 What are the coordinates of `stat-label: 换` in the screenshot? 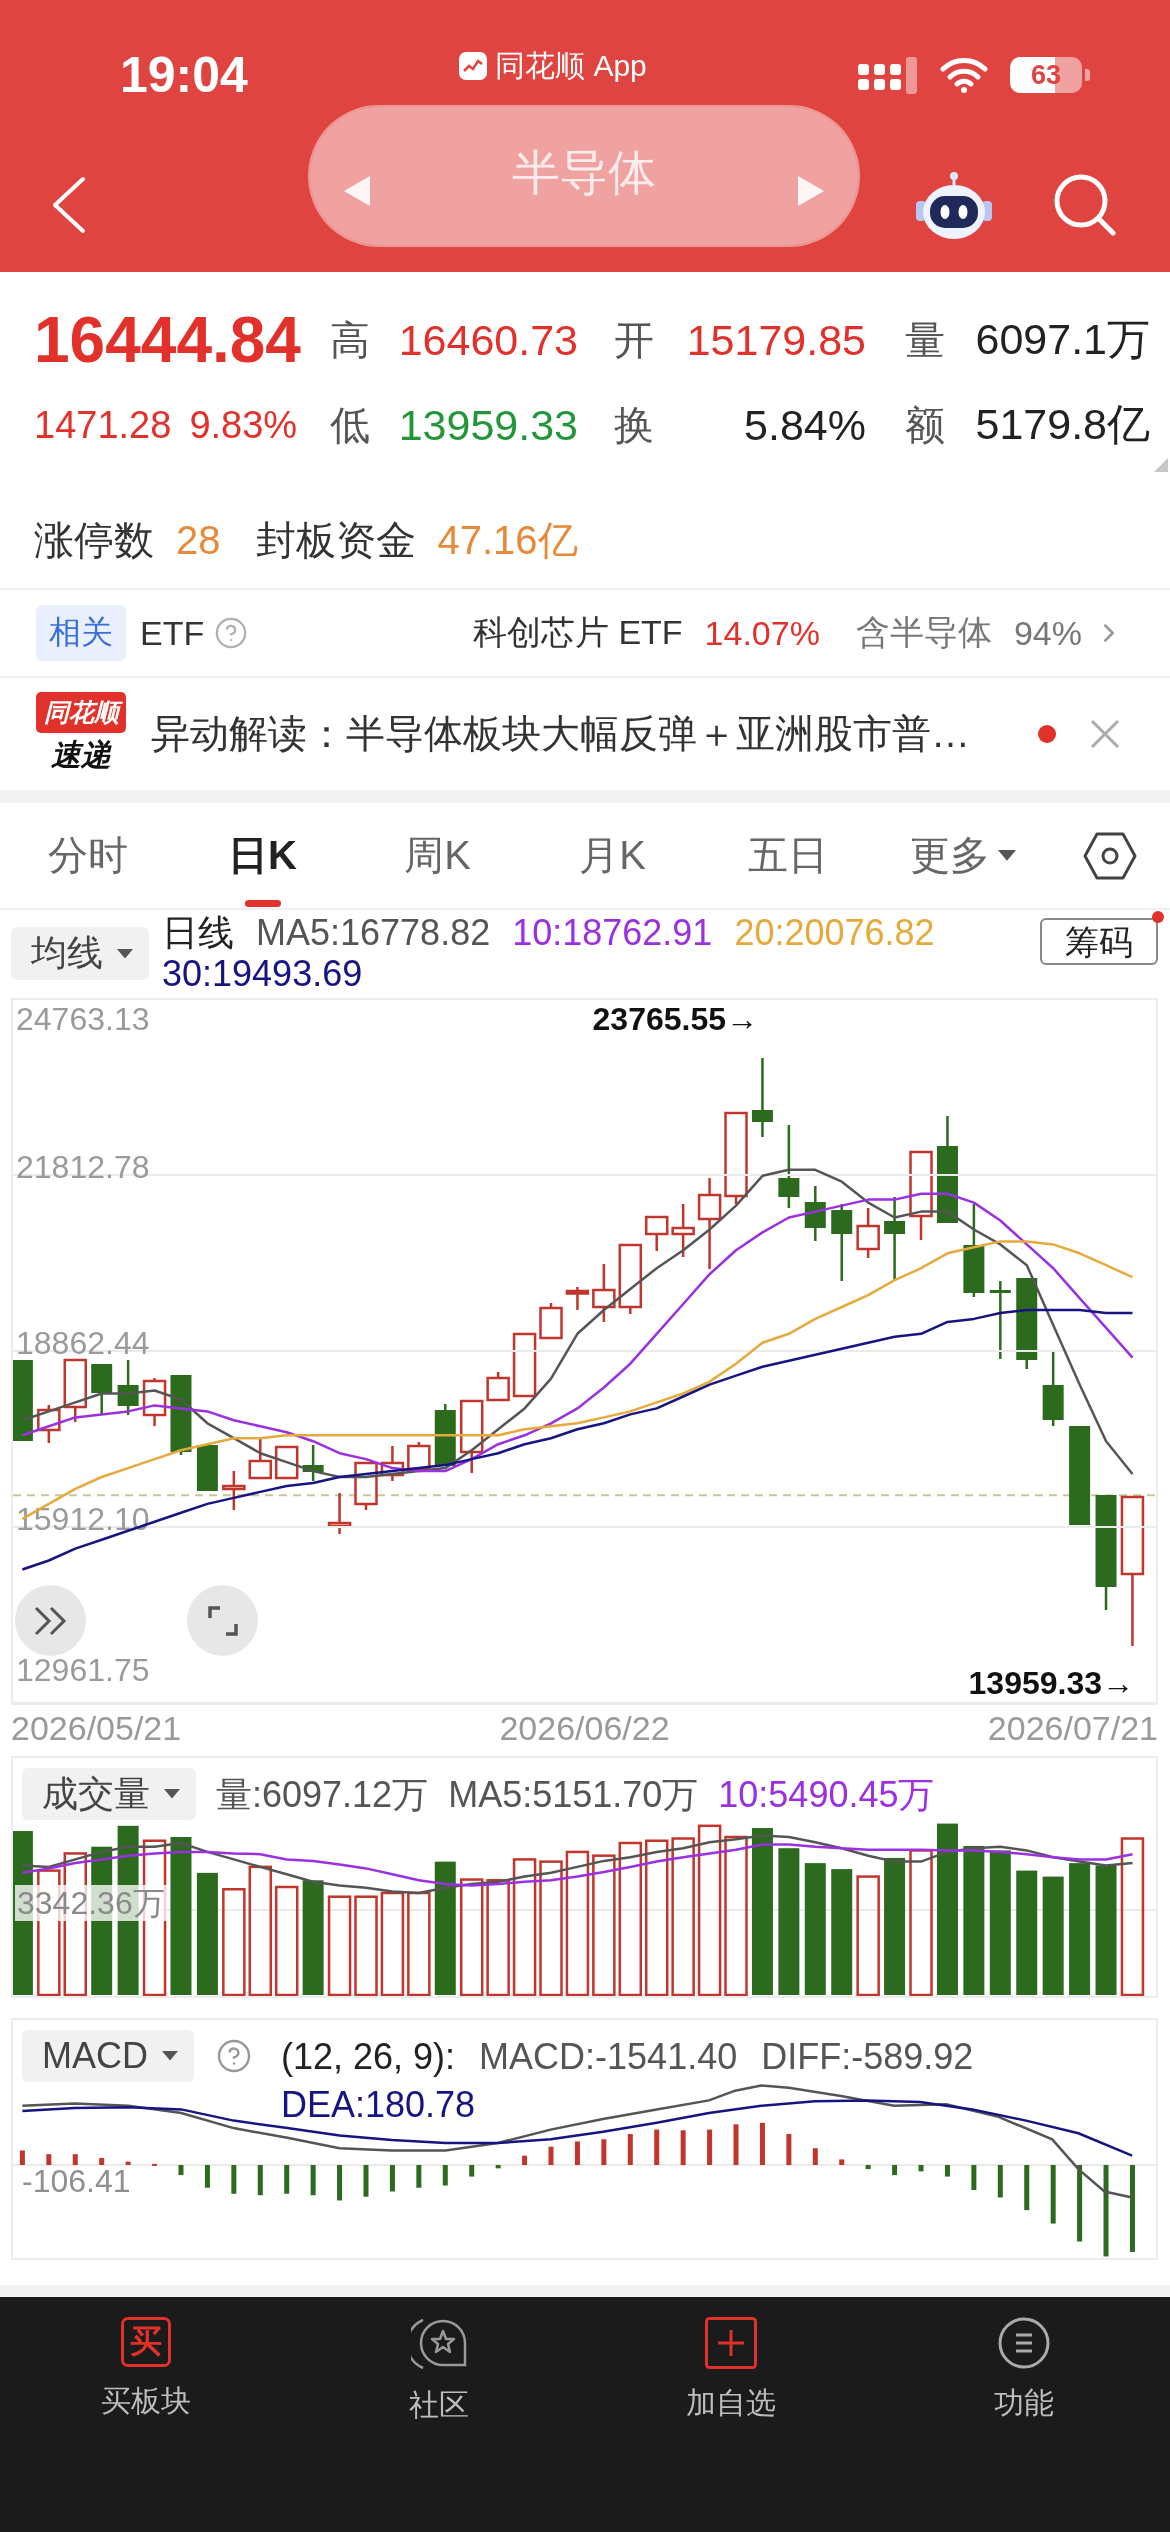 It's located at (634, 425).